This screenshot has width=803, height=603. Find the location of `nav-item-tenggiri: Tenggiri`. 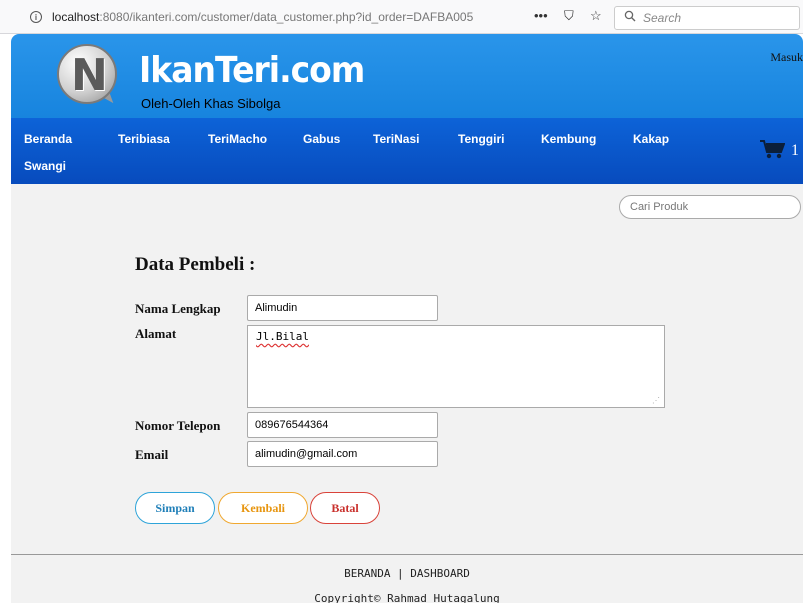

nav-item-tenggiri: Tenggiri is located at coordinates (481, 139).